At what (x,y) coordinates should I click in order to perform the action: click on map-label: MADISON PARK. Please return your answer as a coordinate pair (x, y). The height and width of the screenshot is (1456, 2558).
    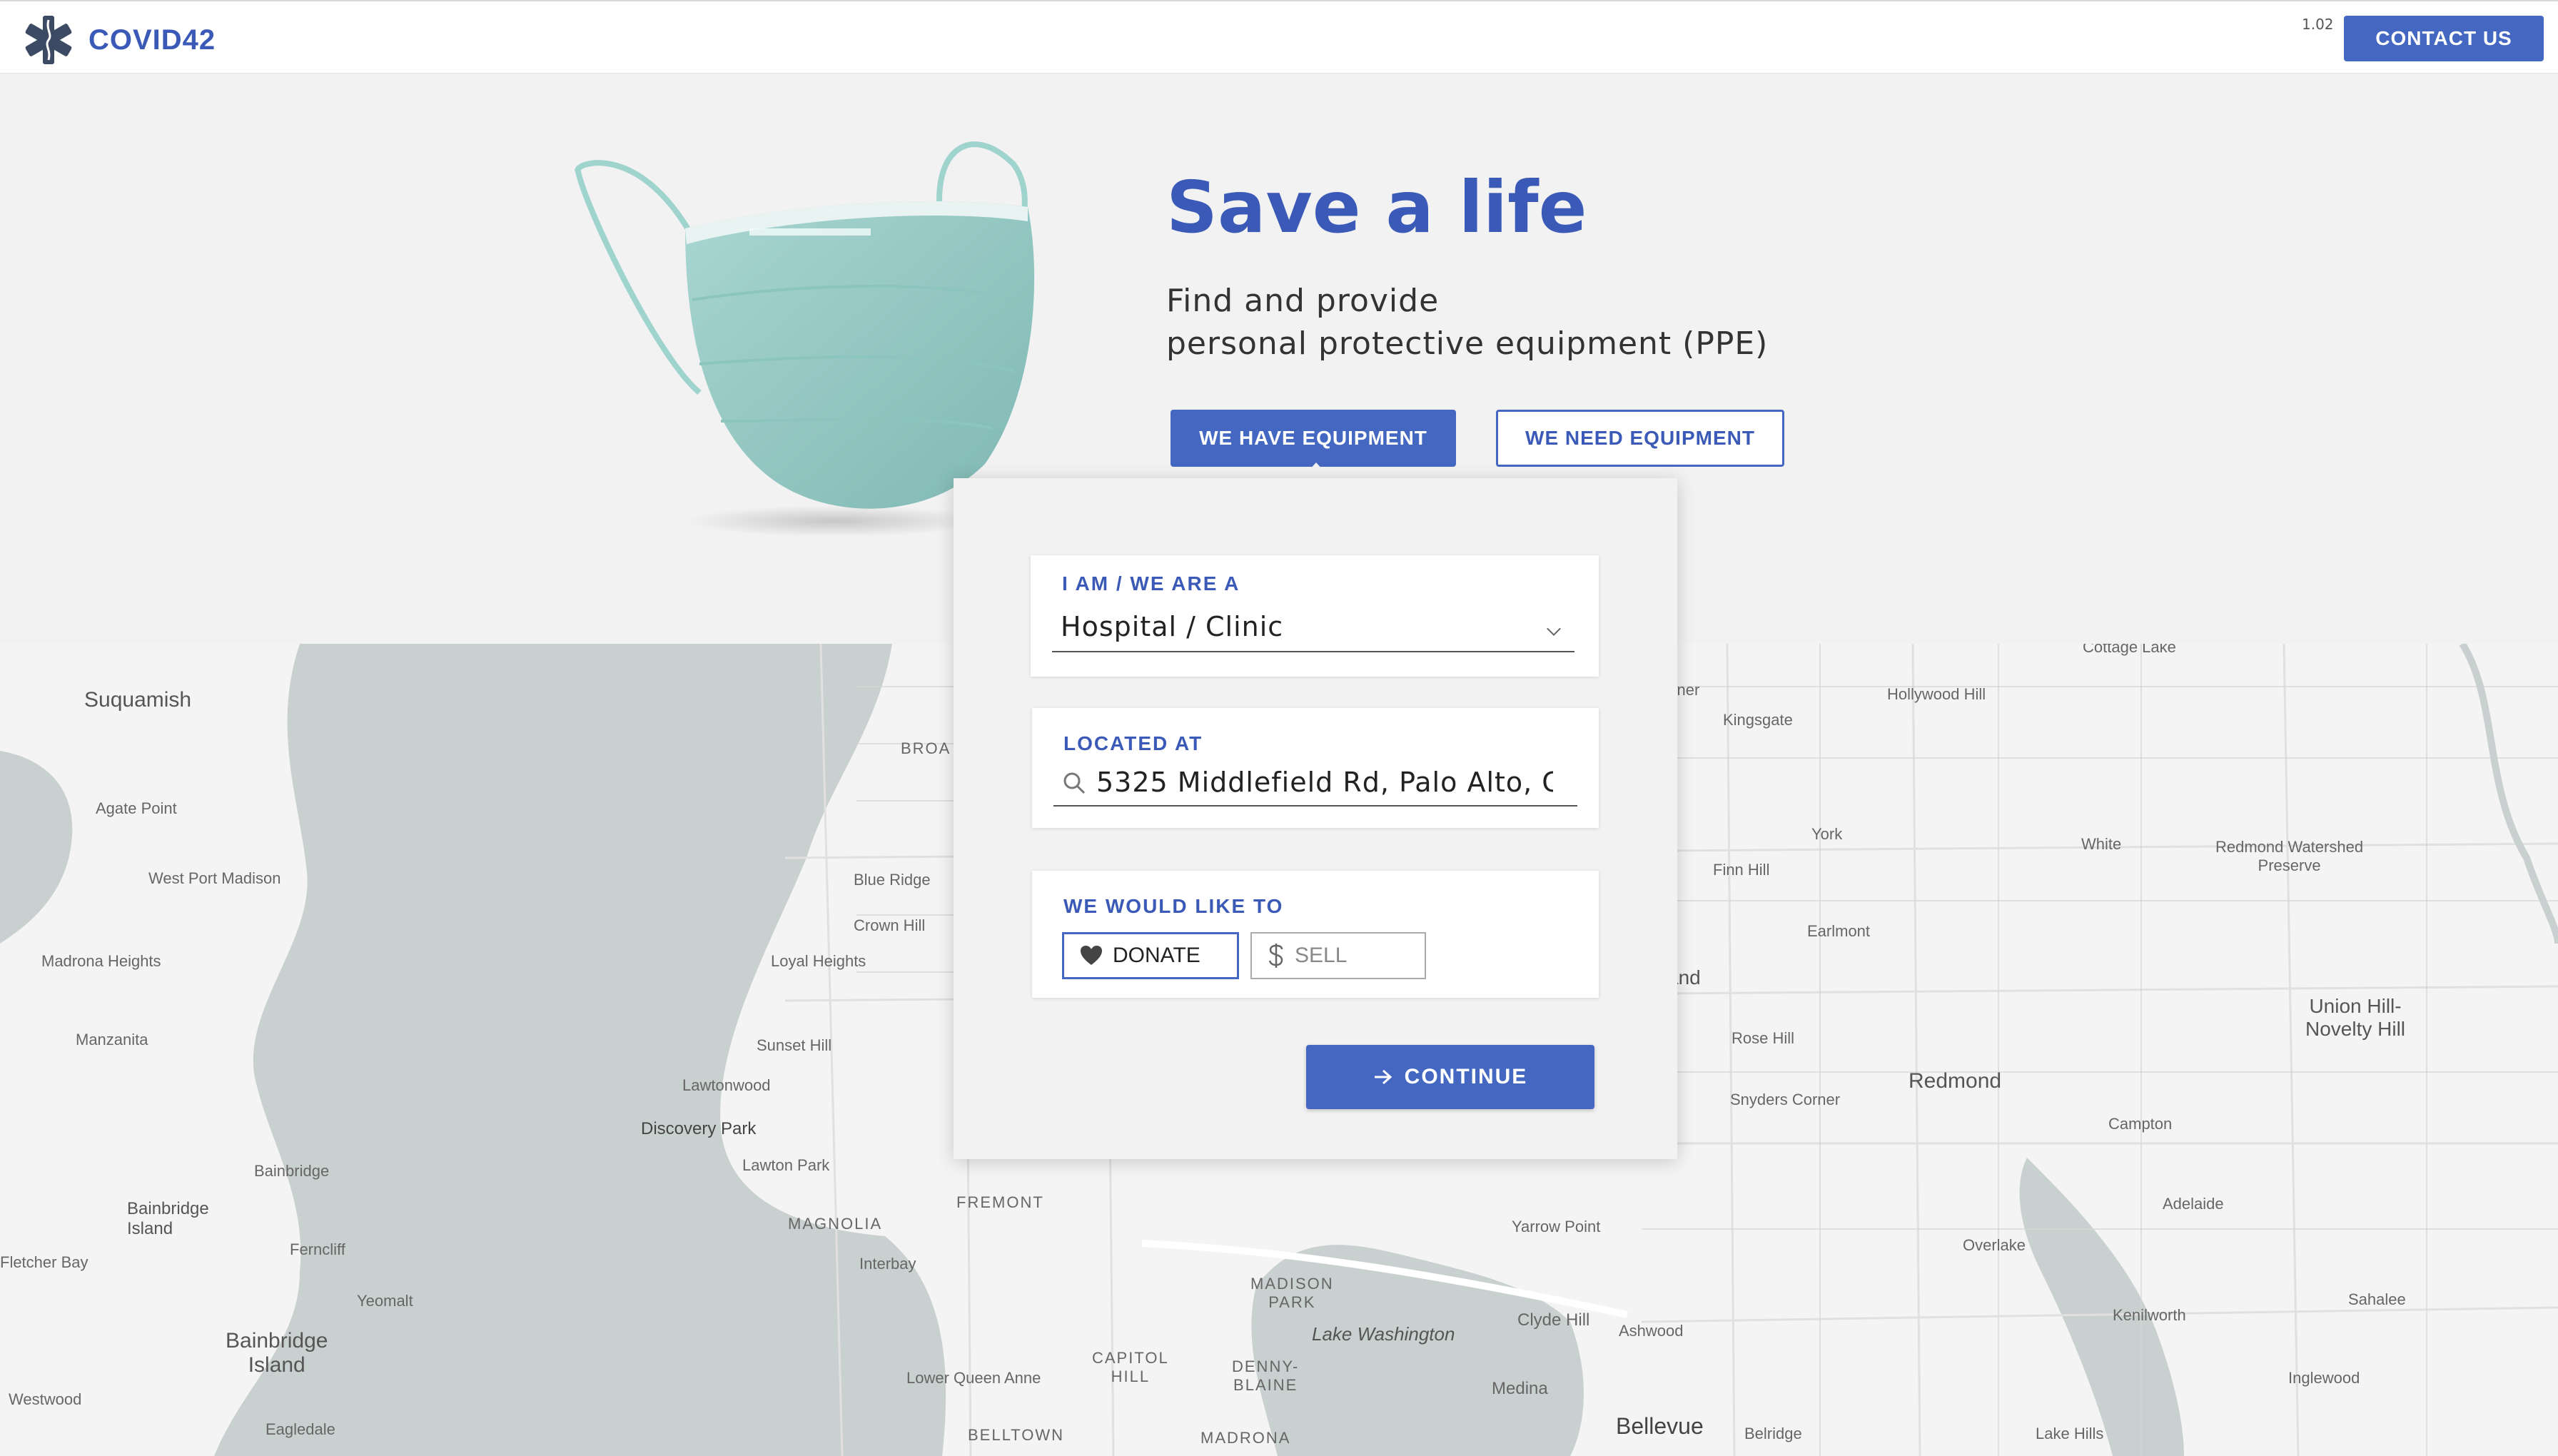
    Looking at the image, I should click on (1292, 1293).